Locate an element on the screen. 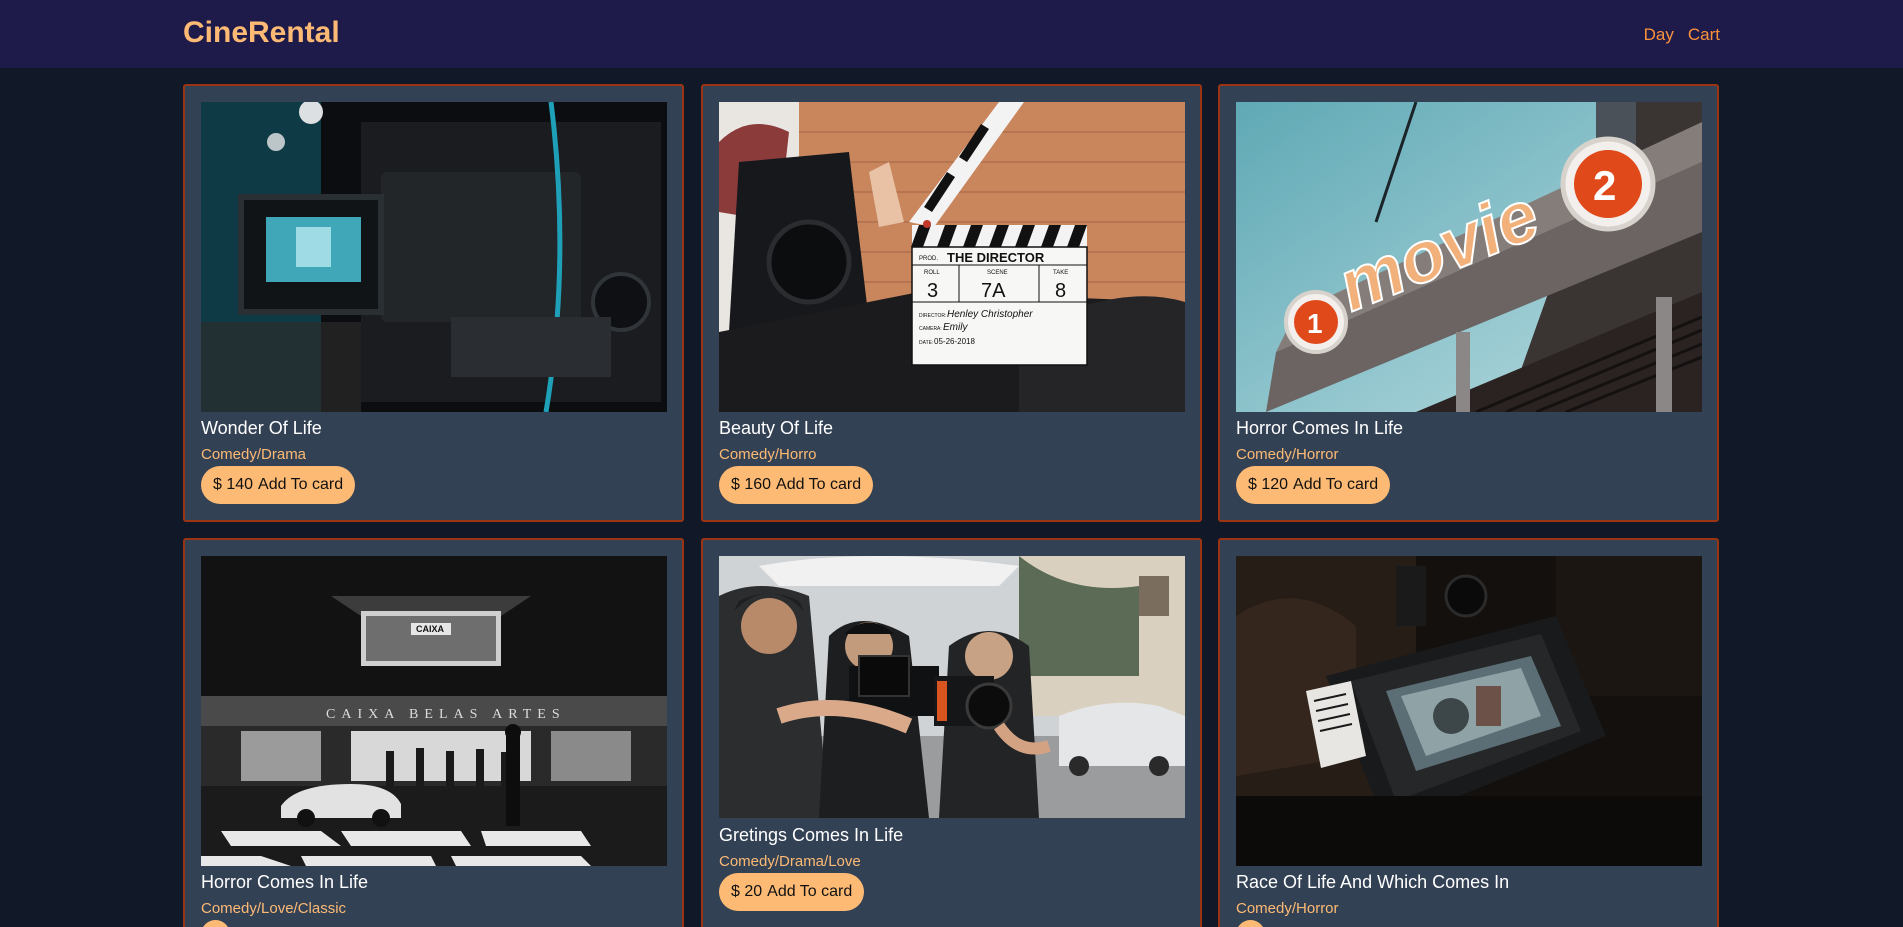  movie-title: Race Of Life And Which Comes In is located at coordinates (1373, 882).